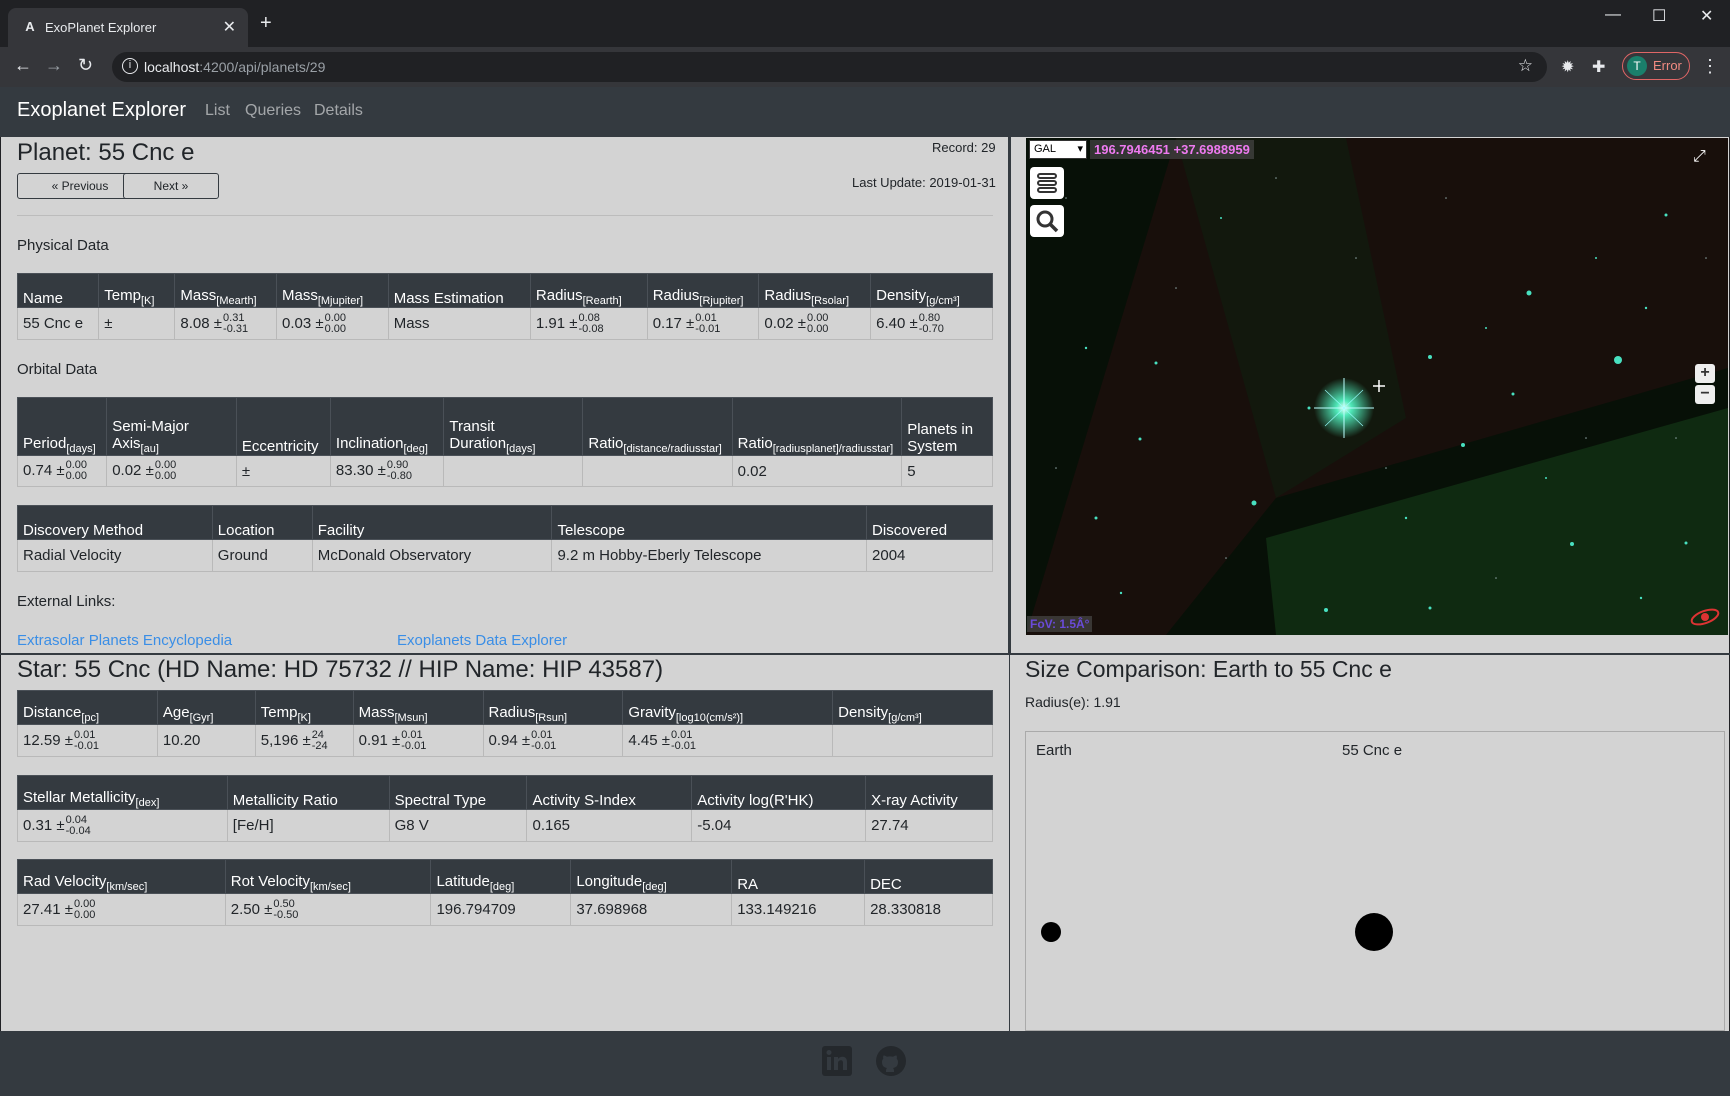 The image size is (1730, 1096). What do you see at coordinates (1047, 183) in the screenshot?
I see `layers-icon` at bounding box center [1047, 183].